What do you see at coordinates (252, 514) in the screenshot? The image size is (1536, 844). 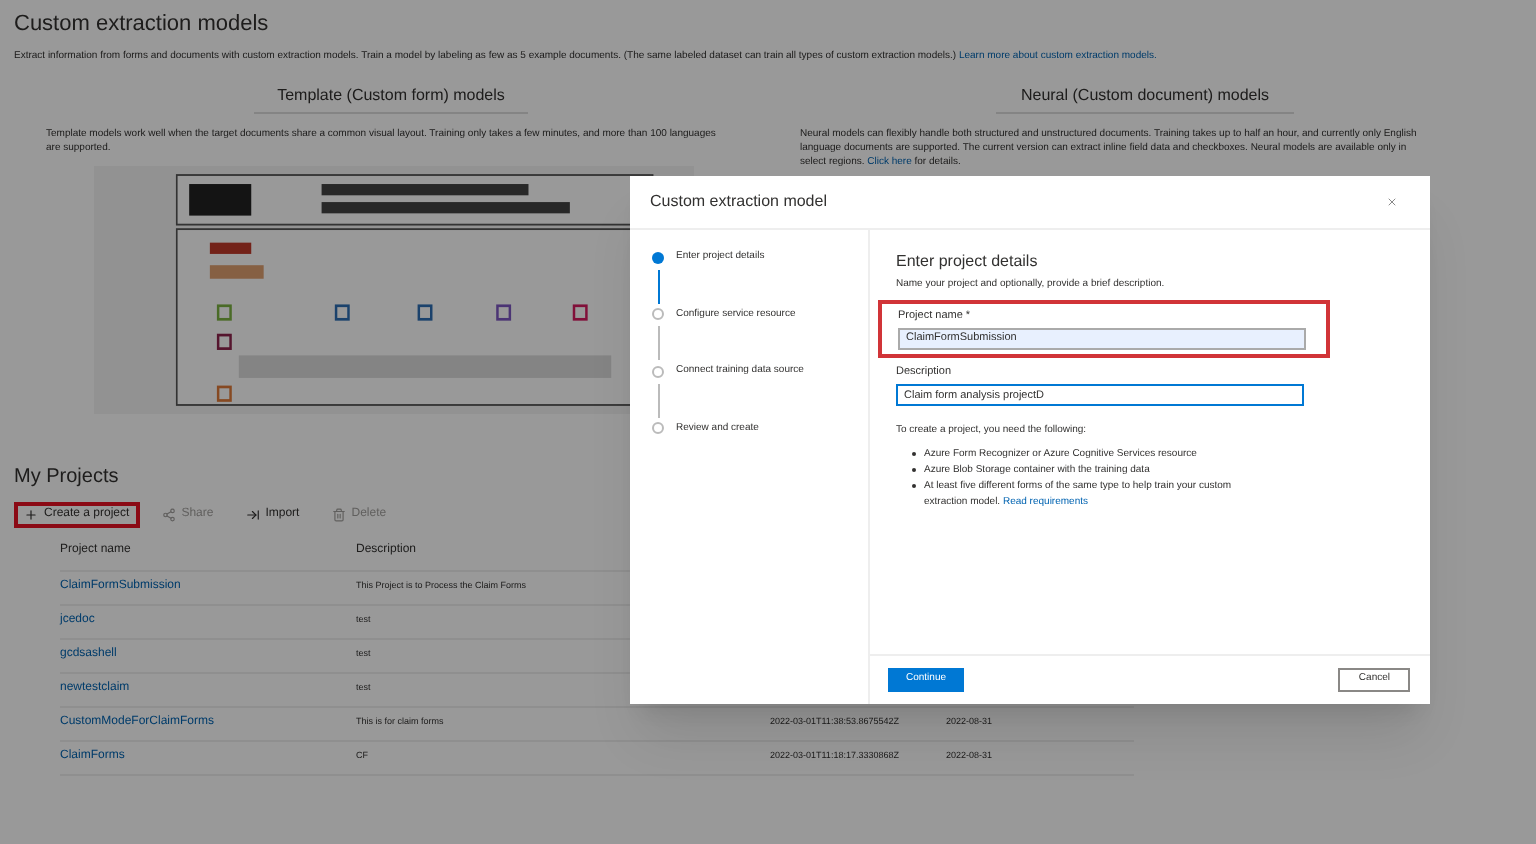 I see `arrow-icon` at bounding box center [252, 514].